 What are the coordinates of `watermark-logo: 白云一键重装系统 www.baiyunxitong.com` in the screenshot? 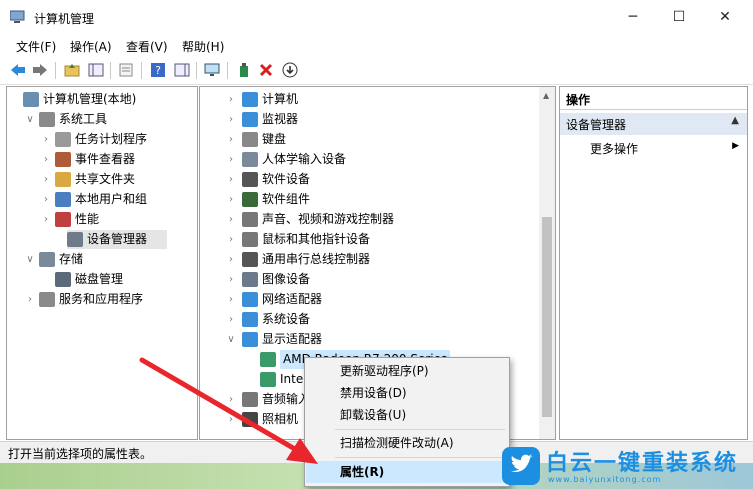 It's located at (626, 466).